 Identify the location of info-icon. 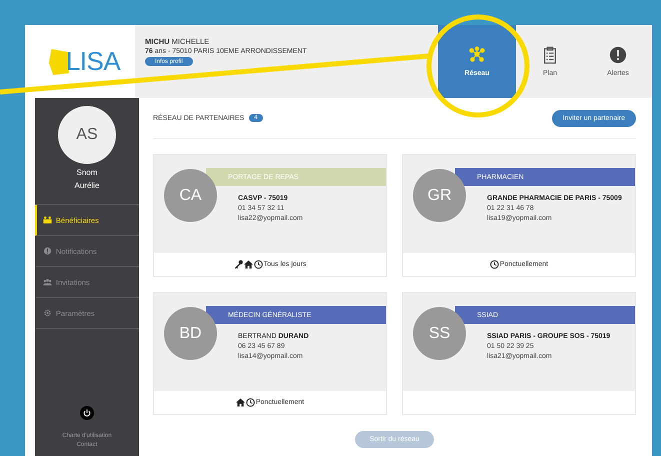
(47, 251).